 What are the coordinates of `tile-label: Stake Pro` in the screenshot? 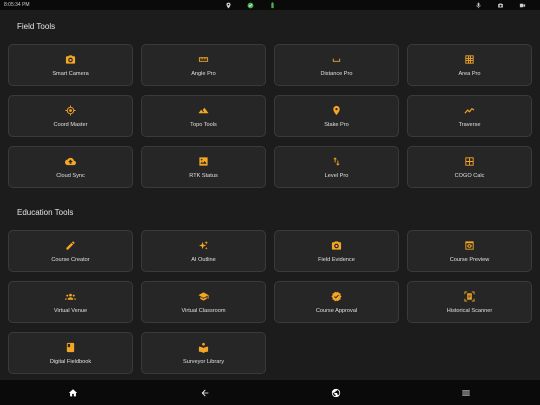 It's located at (336, 124).